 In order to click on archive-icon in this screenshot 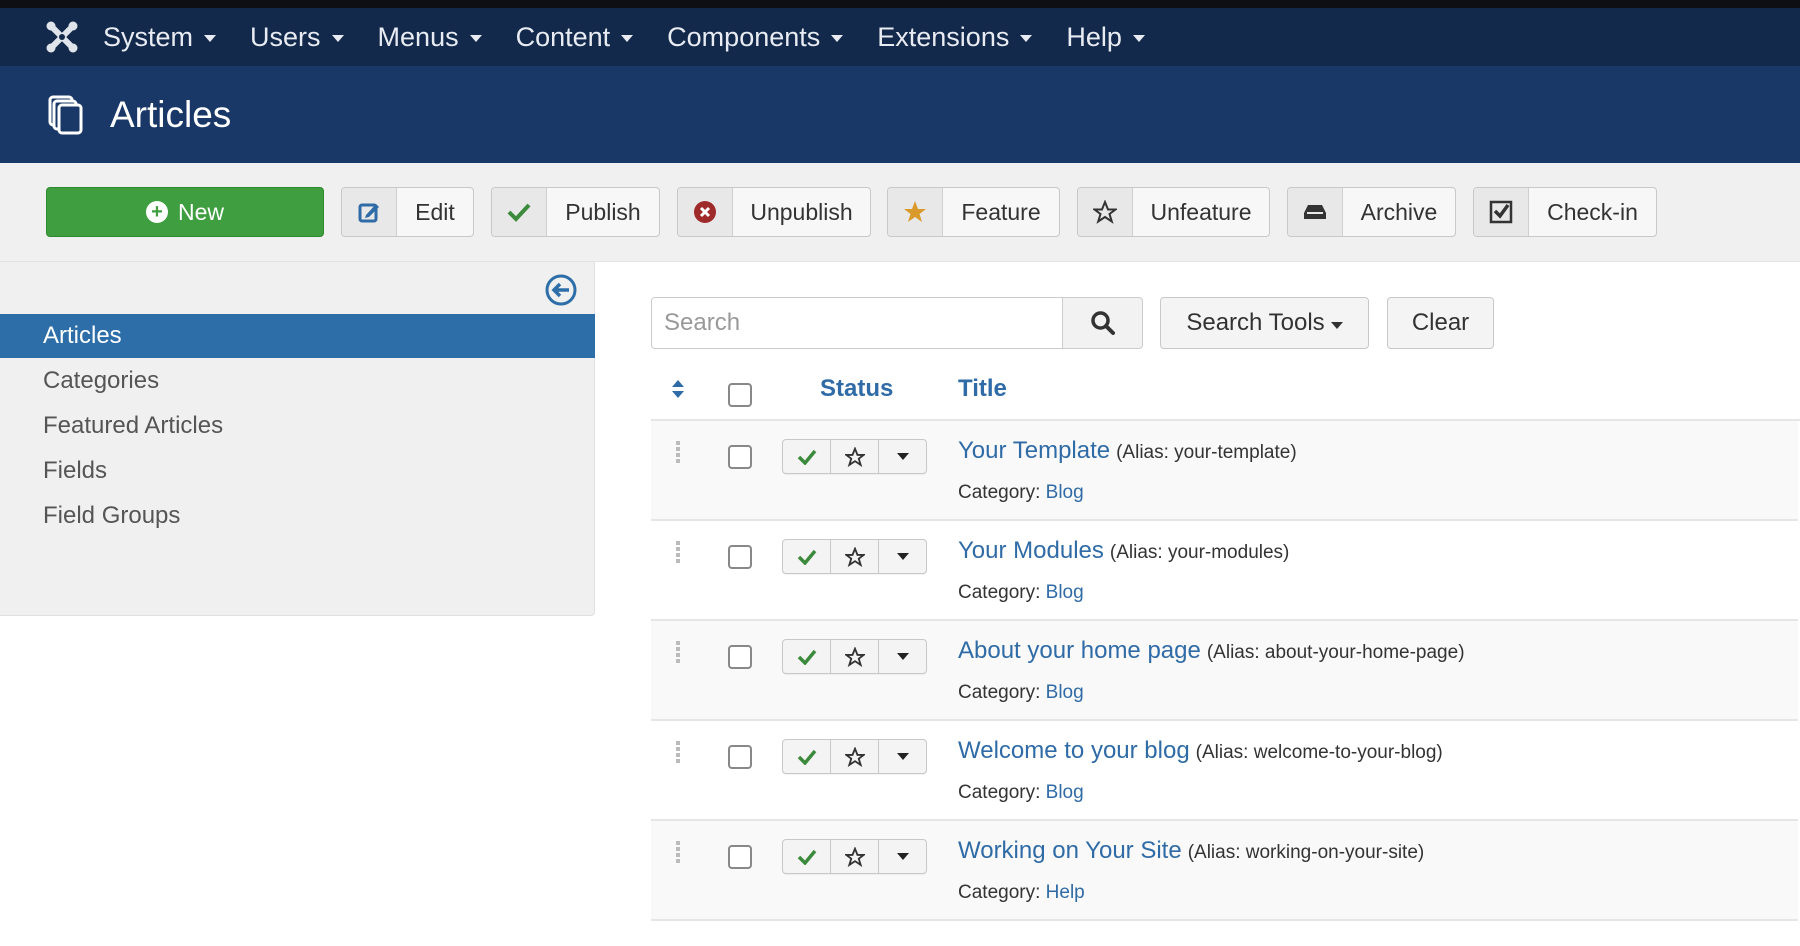, I will do `click(1315, 212)`.